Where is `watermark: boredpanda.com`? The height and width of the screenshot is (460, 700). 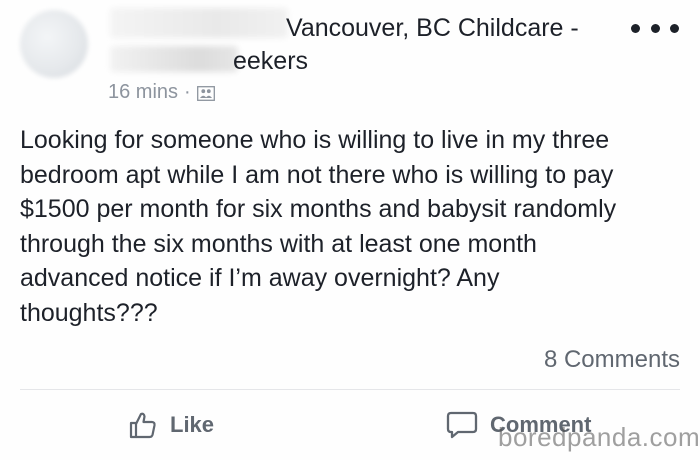
watermark: boredpanda.com is located at coordinates (599, 437).